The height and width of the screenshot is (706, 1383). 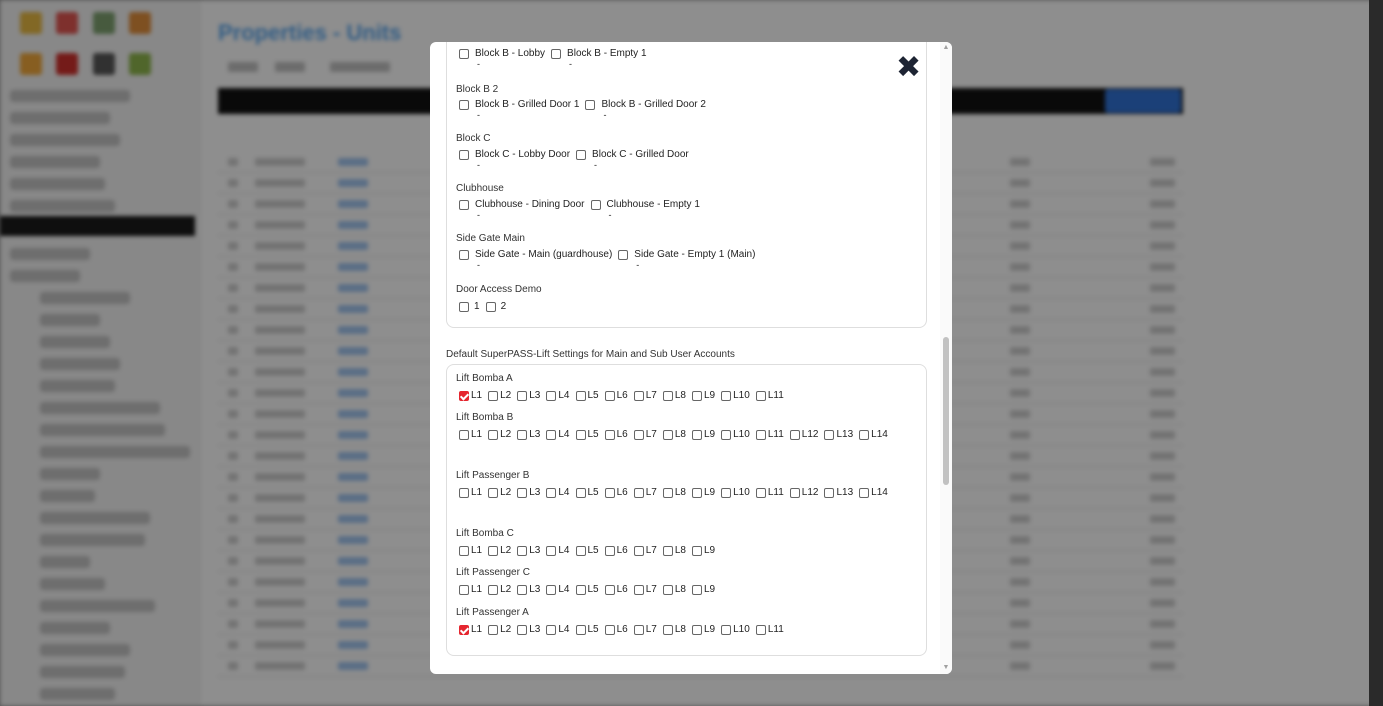 What do you see at coordinates (946, 668) in the screenshot?
I see `scroll-down-arrow-icon: ▼` at bounding box center [946, 668].